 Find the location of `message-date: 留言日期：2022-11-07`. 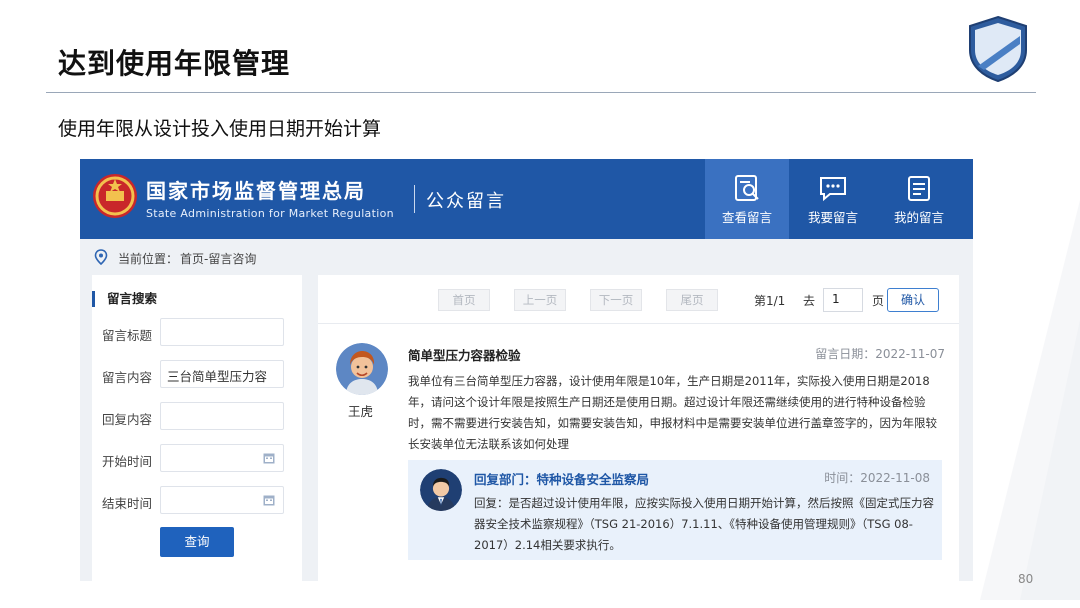

message-date: 留言日期：2022-11-07 is located at coordinates (880, 354).